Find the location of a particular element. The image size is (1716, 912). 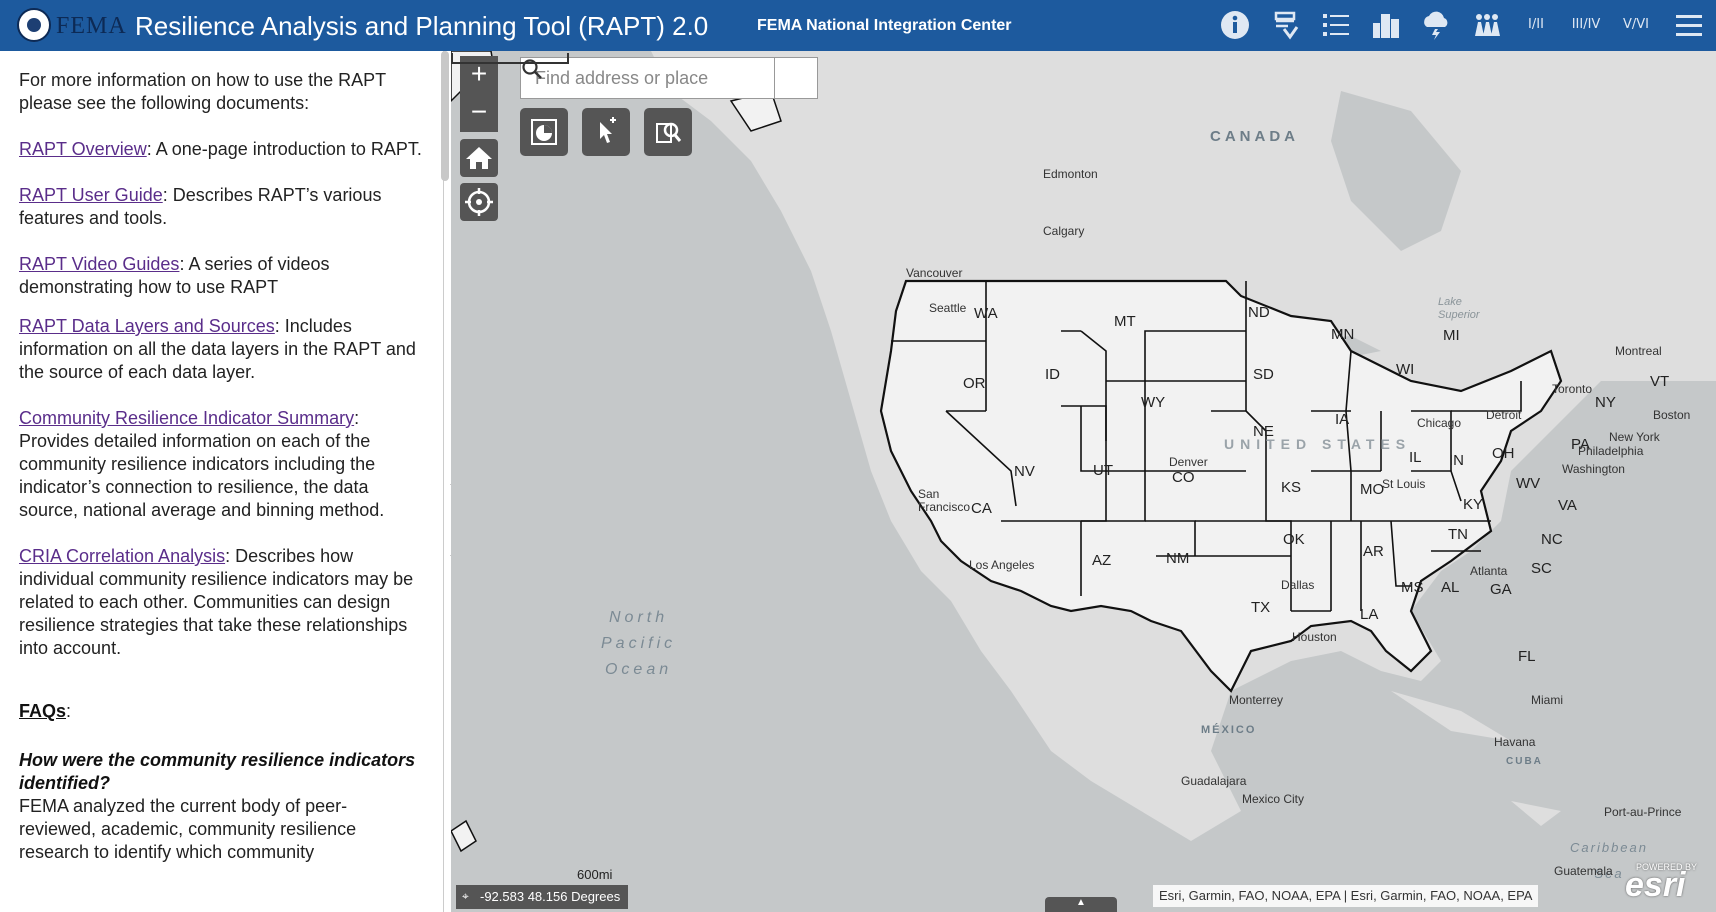

info-icon is located at coordinates (1235, 25).